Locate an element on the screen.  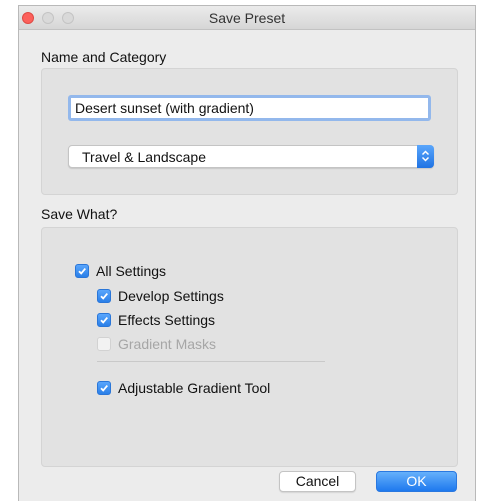
category-select-value: Travel & Landscape is located at coordinates (144, 157).